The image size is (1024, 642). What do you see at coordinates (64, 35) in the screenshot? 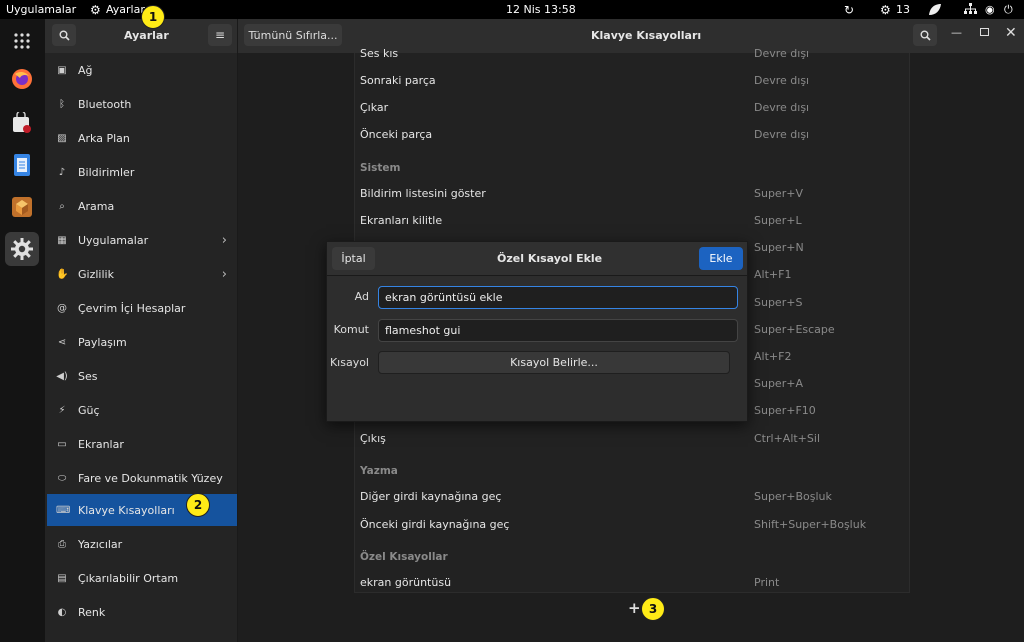
I see `sidebar-search-icon` at bounding box center [64, 35].